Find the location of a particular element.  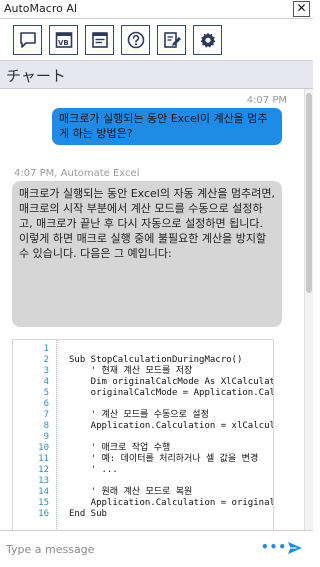

window-title: AutoMacro AI is located at coordinates (41, 8).